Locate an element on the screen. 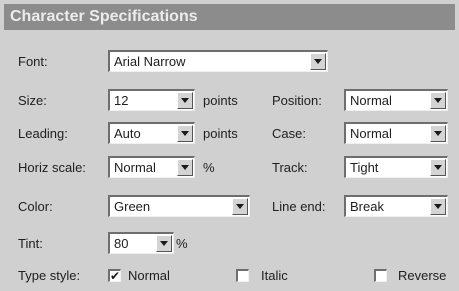  color-dropdown-arrow-icon is located at coordinates (240, 206).